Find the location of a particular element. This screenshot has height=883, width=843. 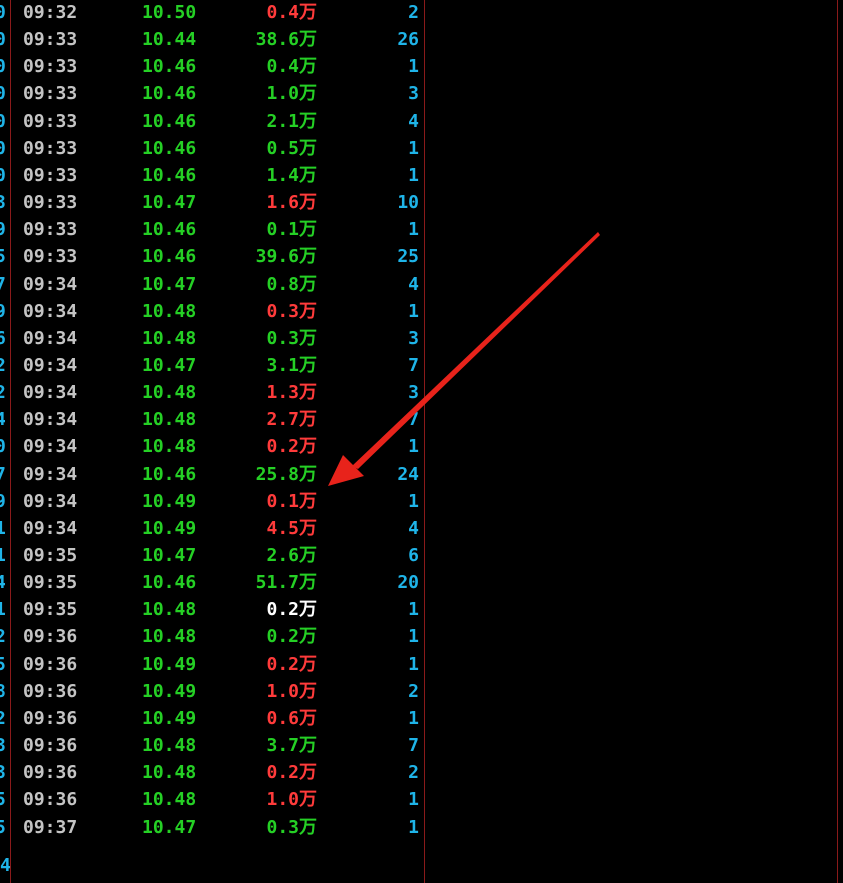

annotation-arrow is located at coordinates (464, 359).